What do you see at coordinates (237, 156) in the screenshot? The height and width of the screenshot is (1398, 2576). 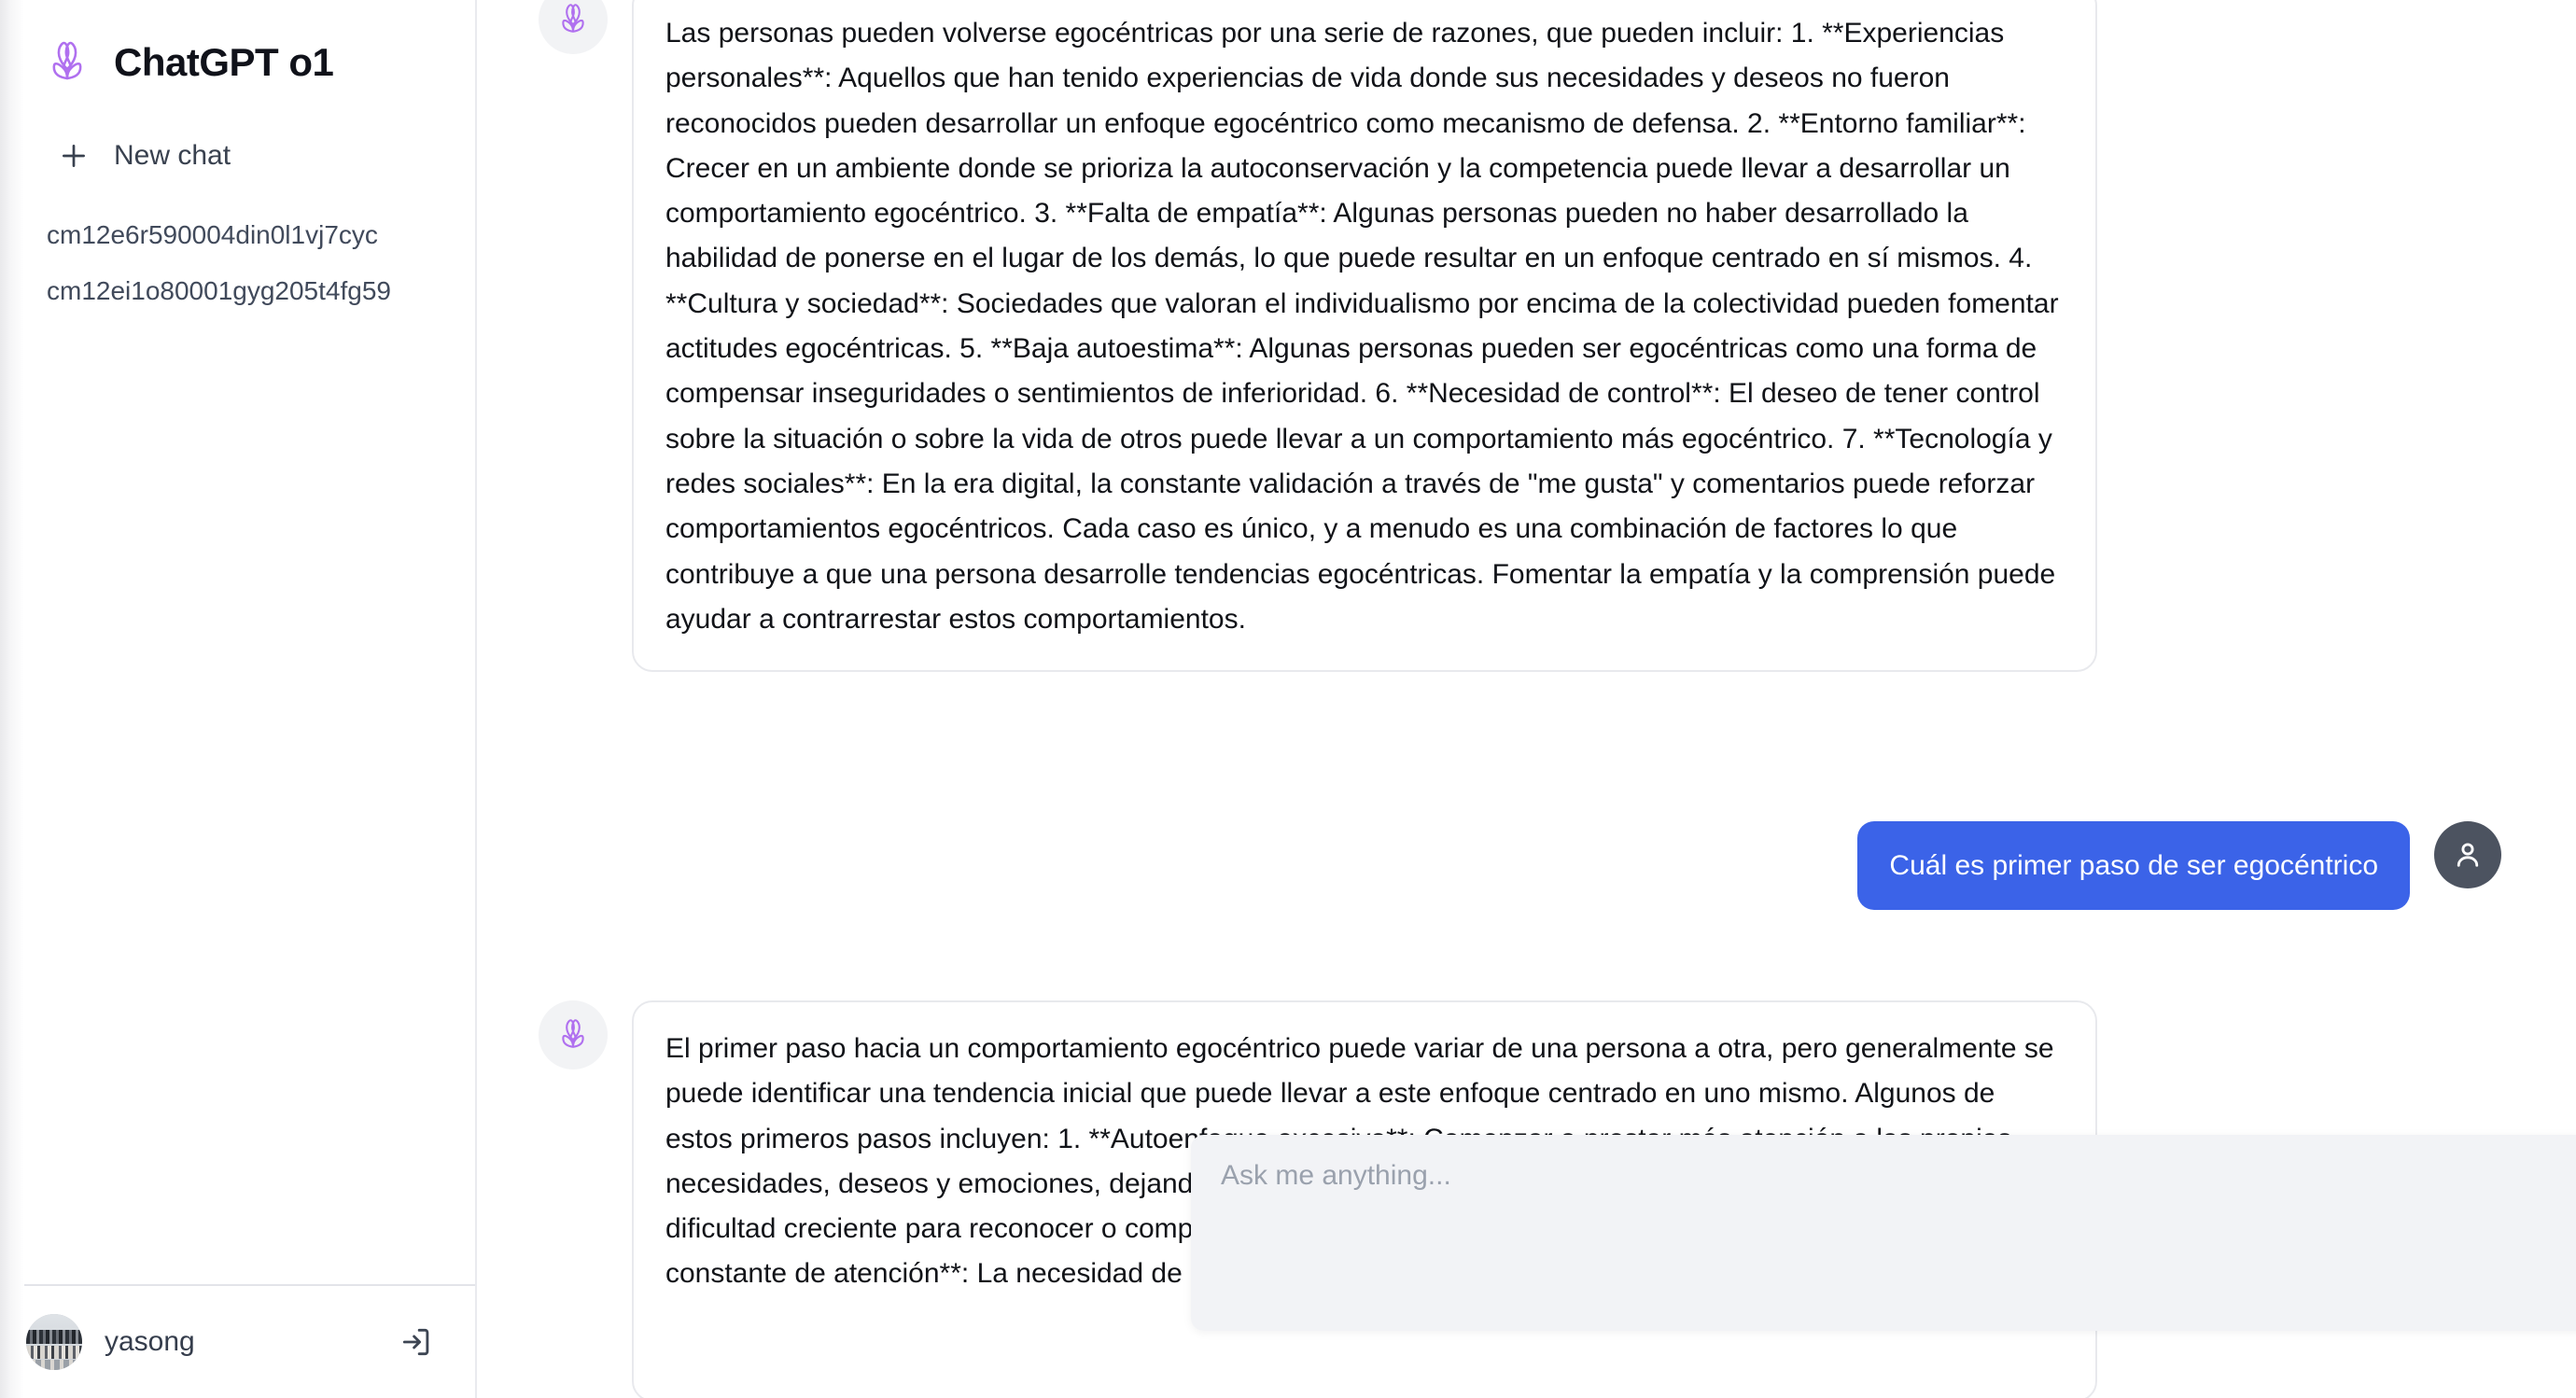 I see `new-chat-button: New chat` at bounding box center [237, 156].